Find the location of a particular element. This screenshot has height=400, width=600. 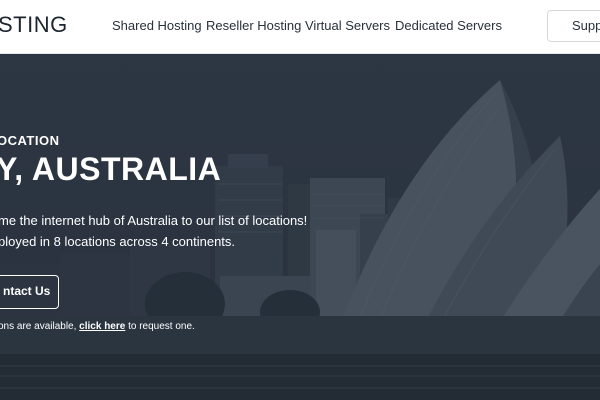

hero-eyebrow: OCATION is located at coordinates (30, 140).